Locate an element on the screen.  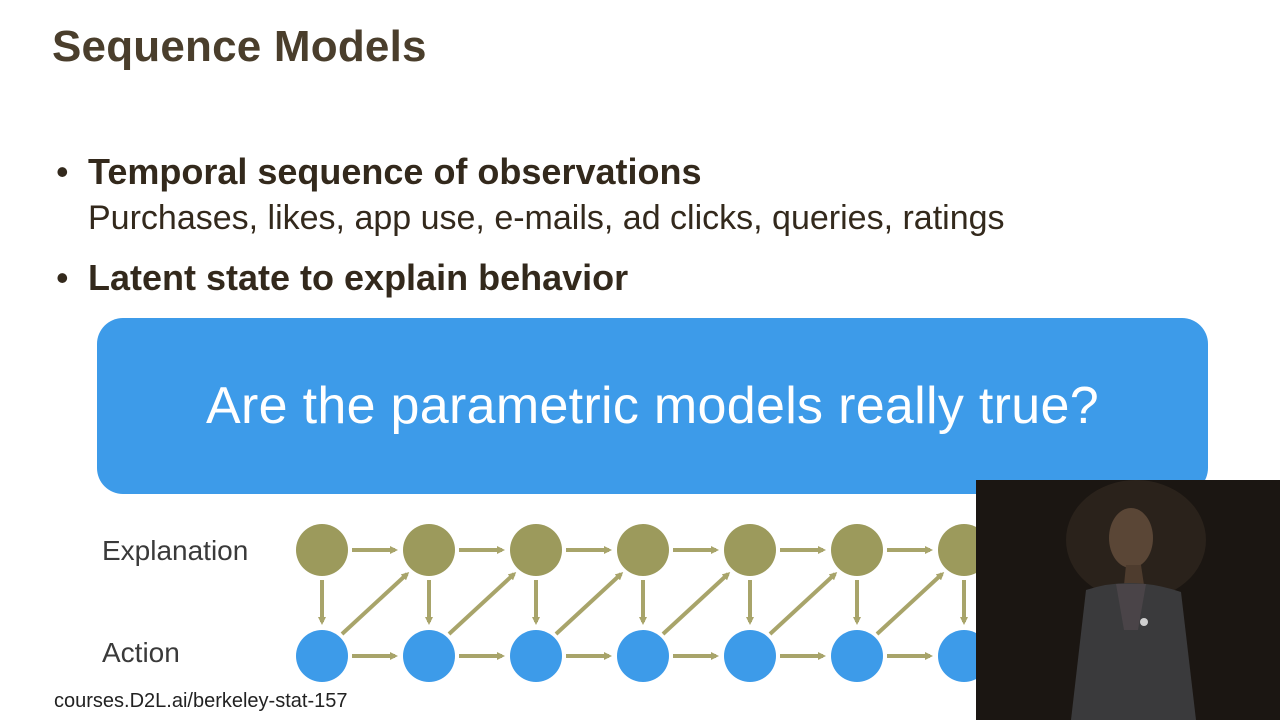
bullet-item-latent-state: • Latent state to explain behavior is located at coordinates (342, 278).